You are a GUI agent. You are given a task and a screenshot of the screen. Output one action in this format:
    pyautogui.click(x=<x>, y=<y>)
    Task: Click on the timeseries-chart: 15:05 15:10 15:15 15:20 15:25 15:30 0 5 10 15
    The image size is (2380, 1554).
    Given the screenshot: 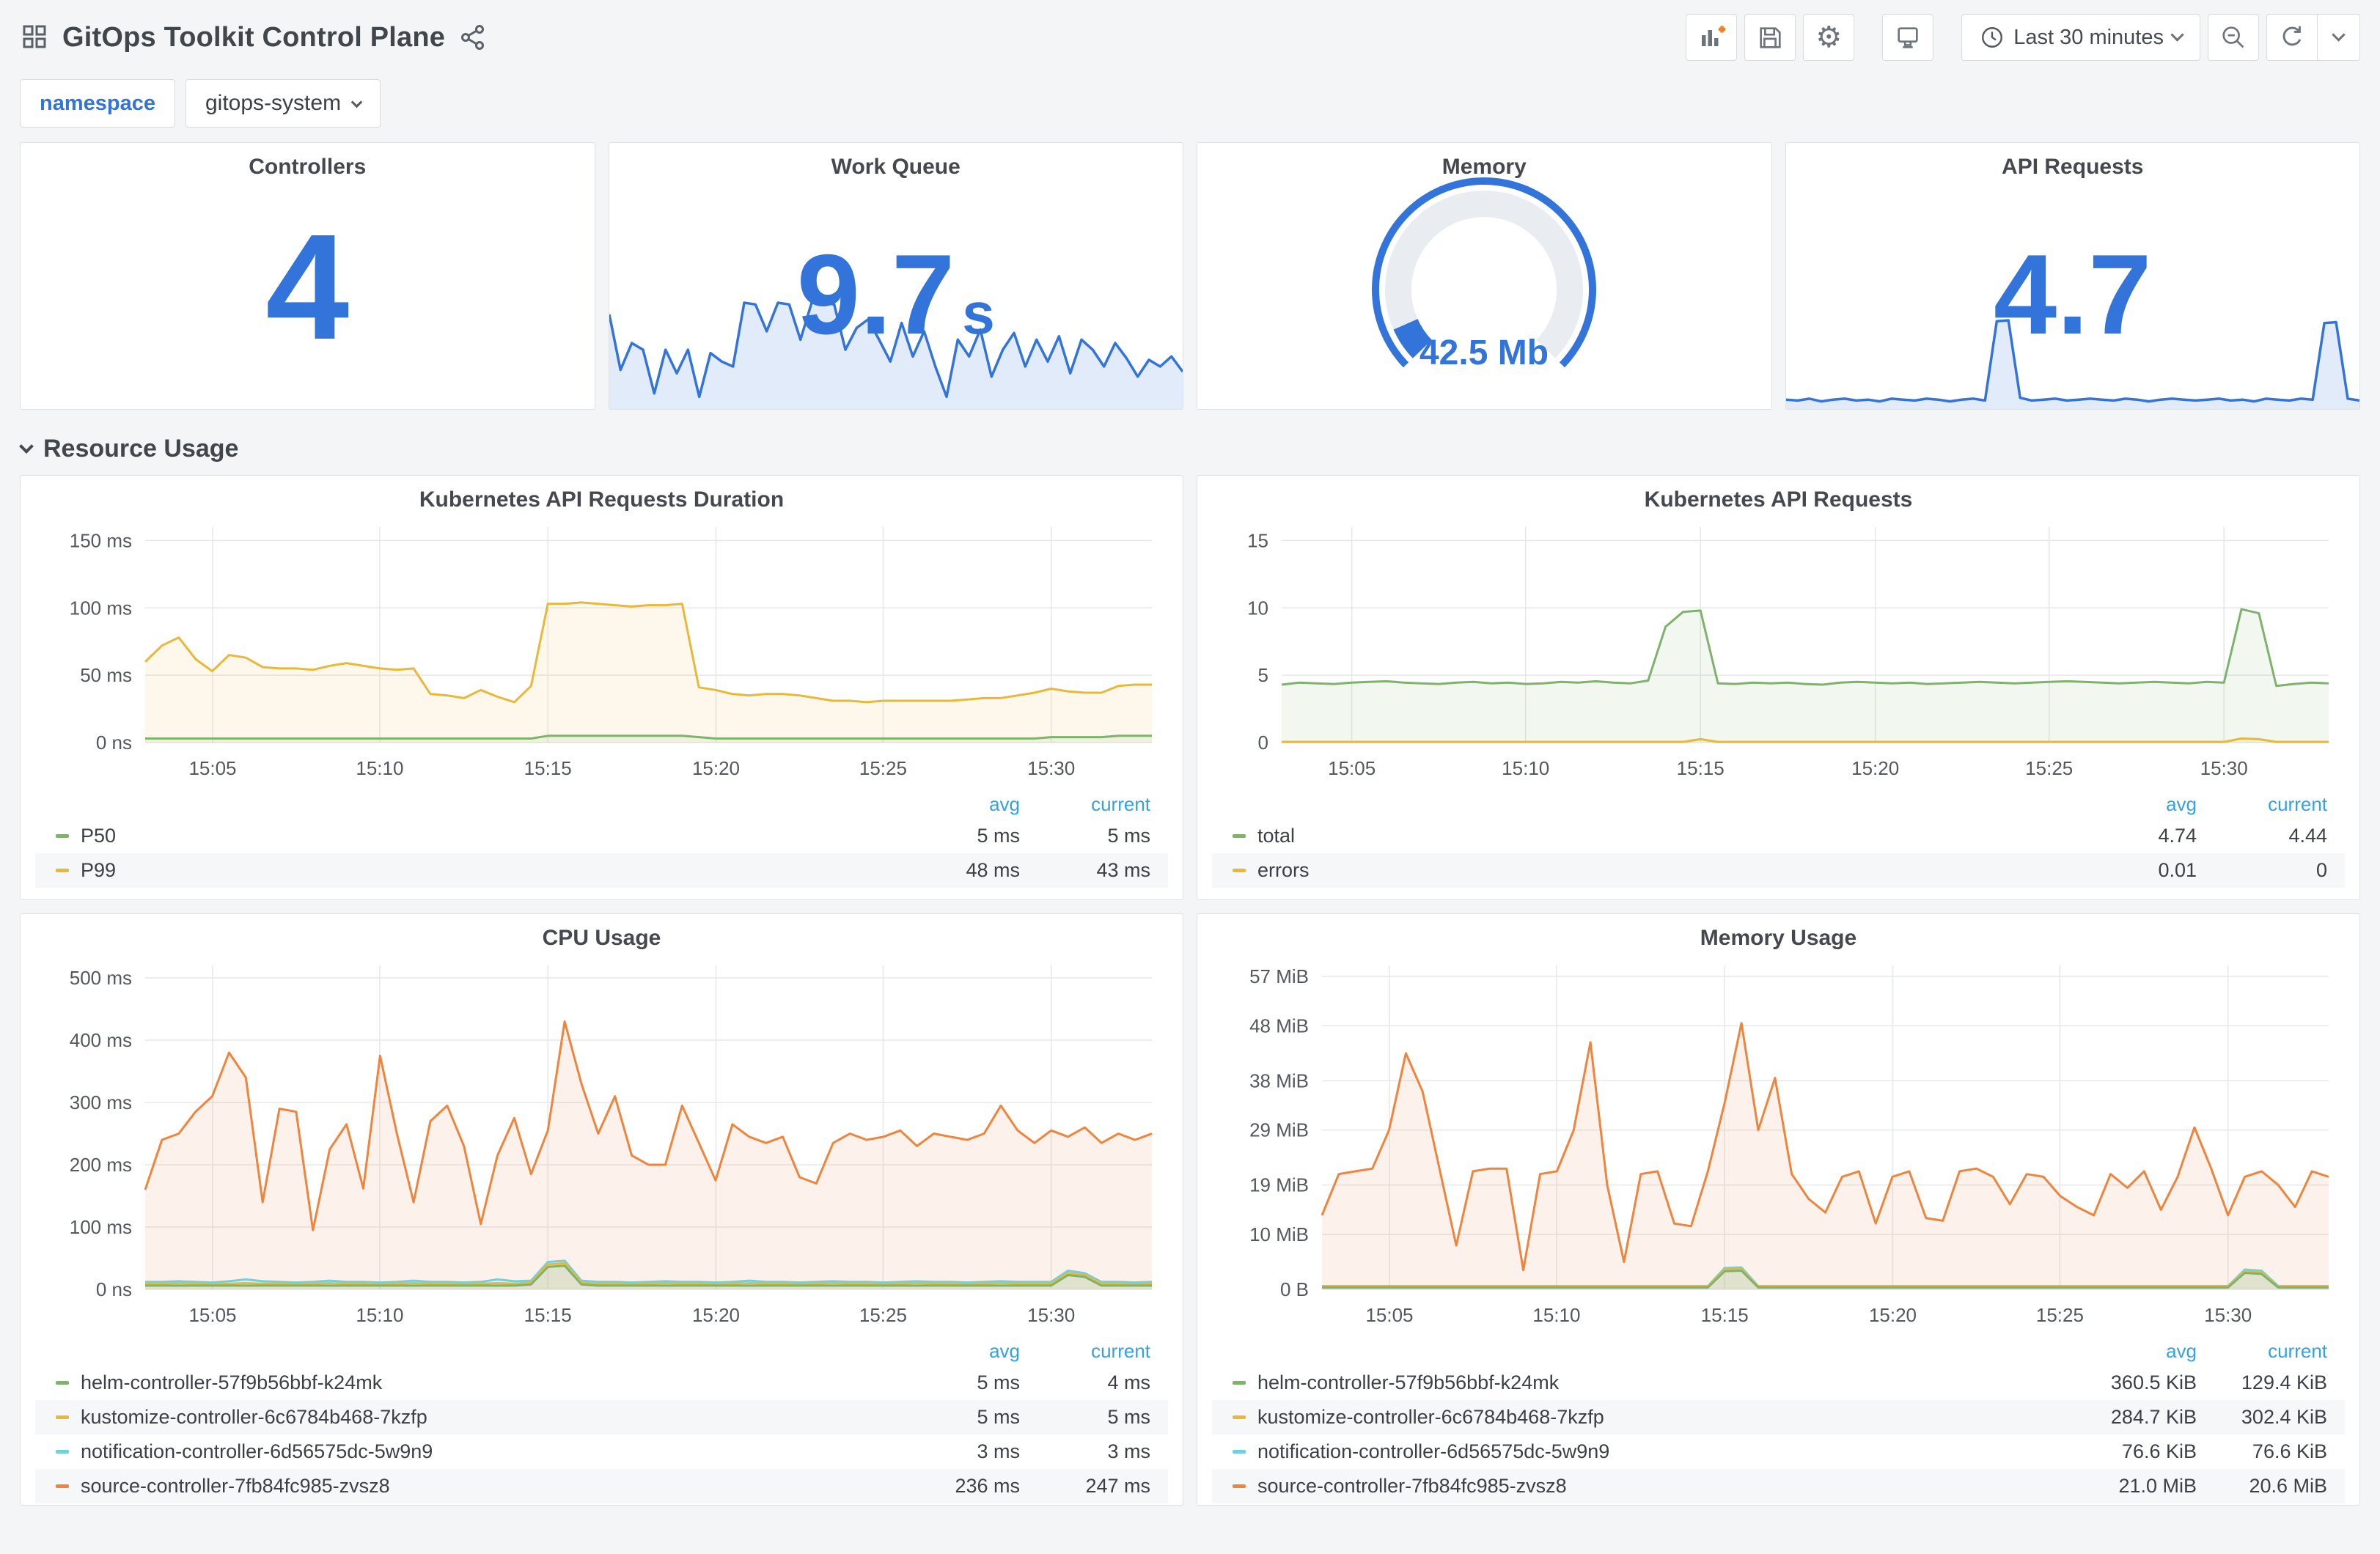 What is the action you would take?
    pyautogui.click(x=1778, y=649)
    